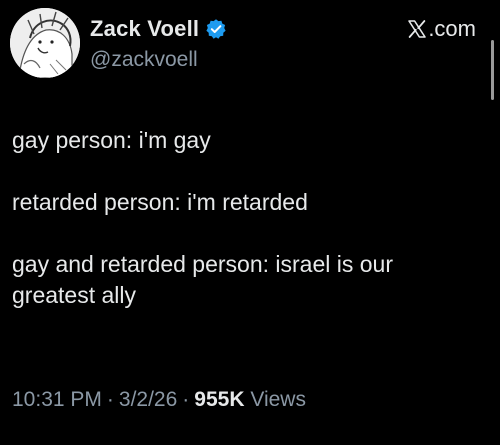  What do you see at coordinates (417, 29) in the screenshot?
I see `x-logo-icon` at bounding box center [417, 29].